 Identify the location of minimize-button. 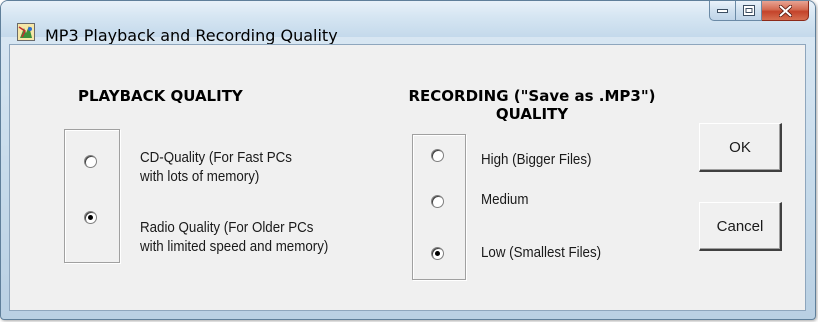
(722, 11).